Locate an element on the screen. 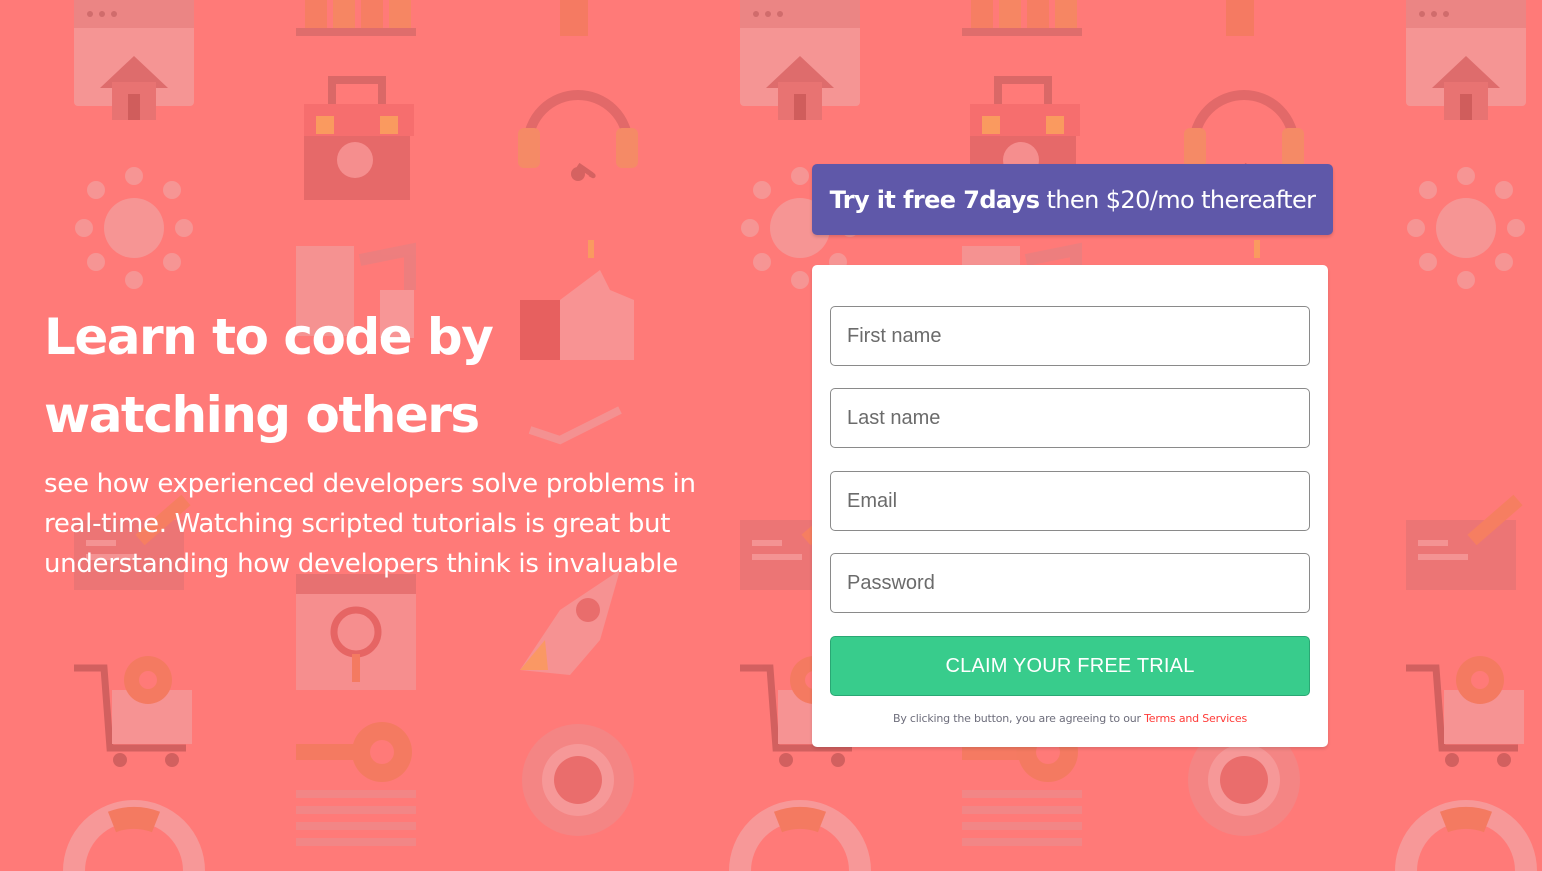  password-input is located at coordinates (1070, 583).